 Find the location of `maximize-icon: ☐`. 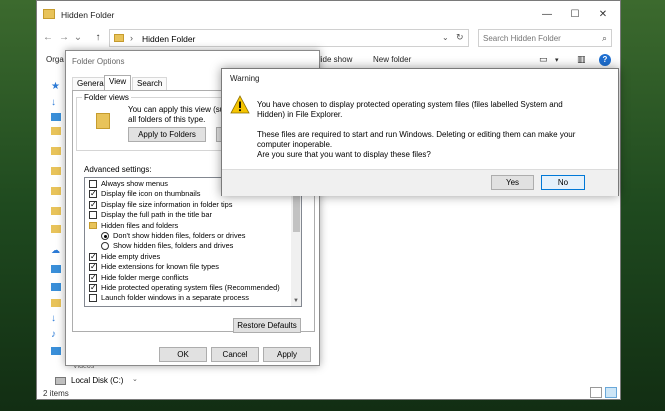

maximize-icon: ☐ is located at coordinates (575, 15).